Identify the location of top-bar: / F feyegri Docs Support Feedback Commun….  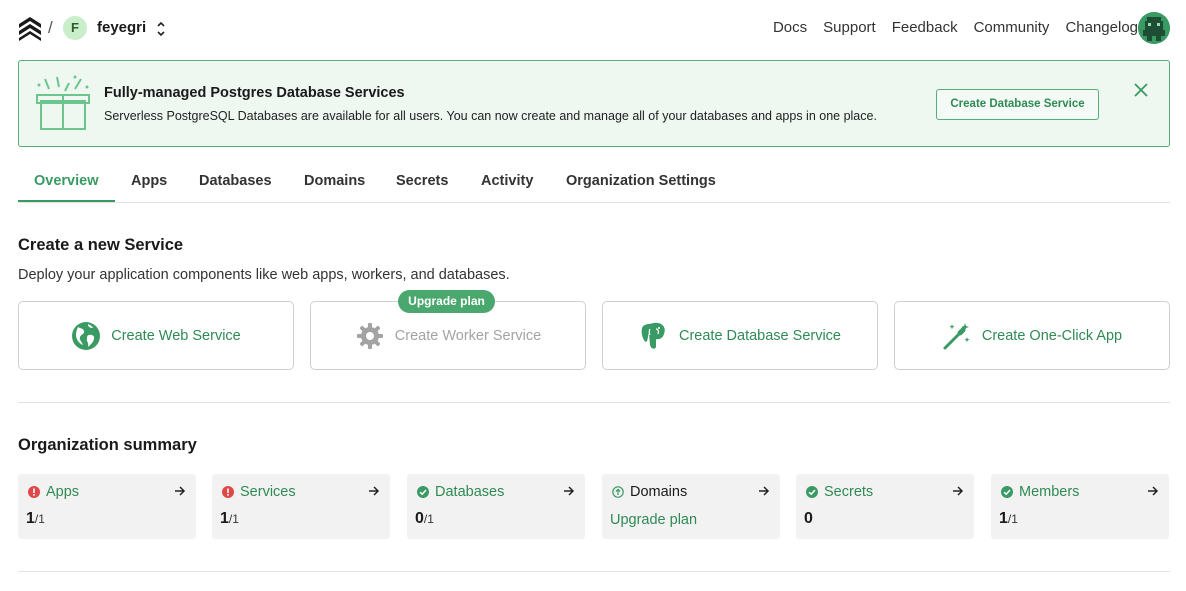
(593, 29).